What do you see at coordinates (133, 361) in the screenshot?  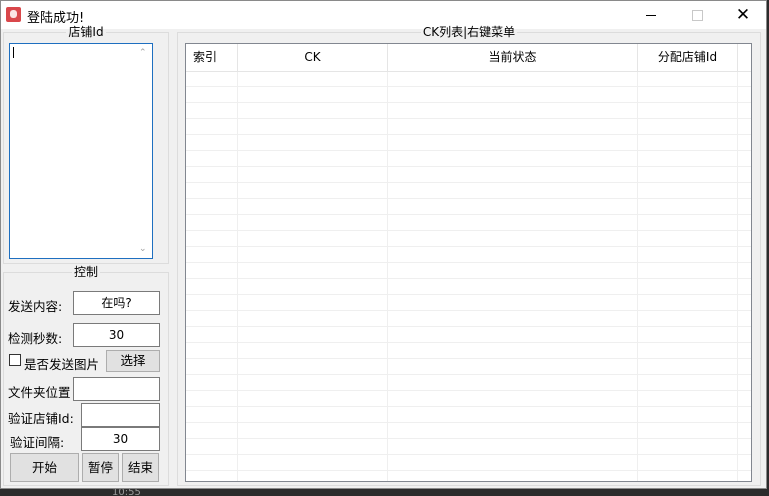 I see `select-image-button: 选择` at bounding box center [133, 361].